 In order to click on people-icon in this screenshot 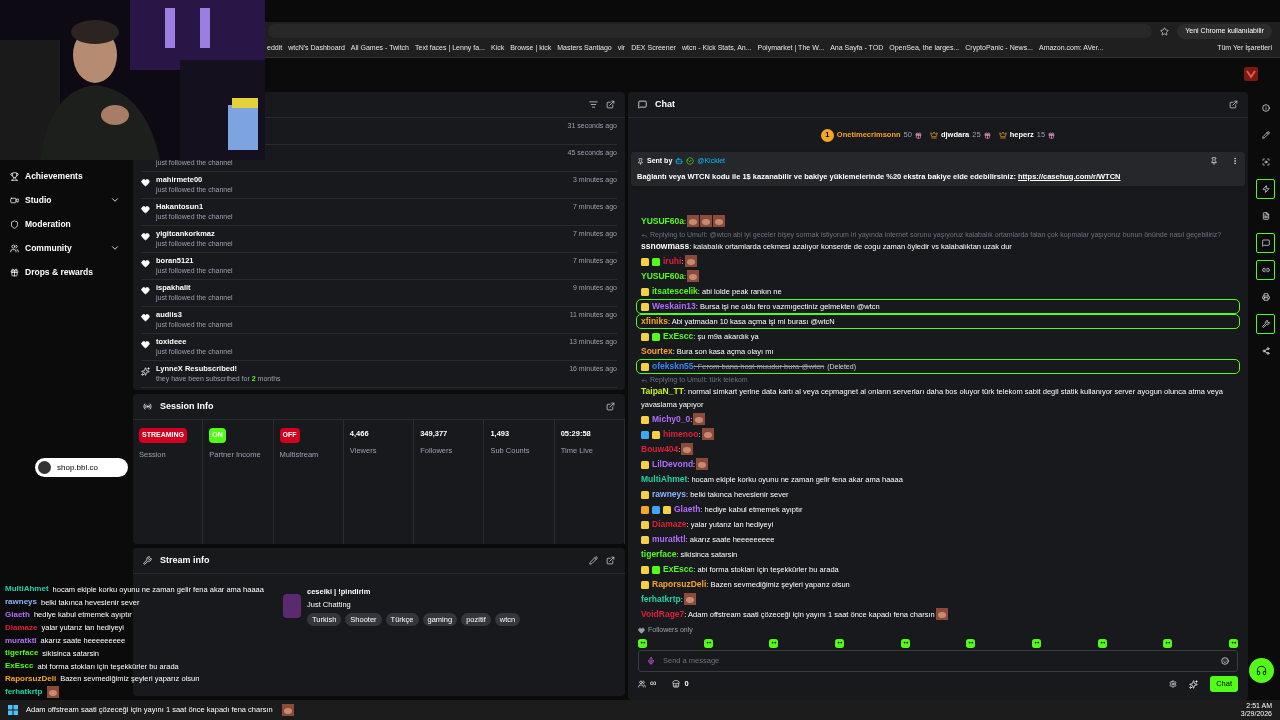, I will do `click(14, 248)`.